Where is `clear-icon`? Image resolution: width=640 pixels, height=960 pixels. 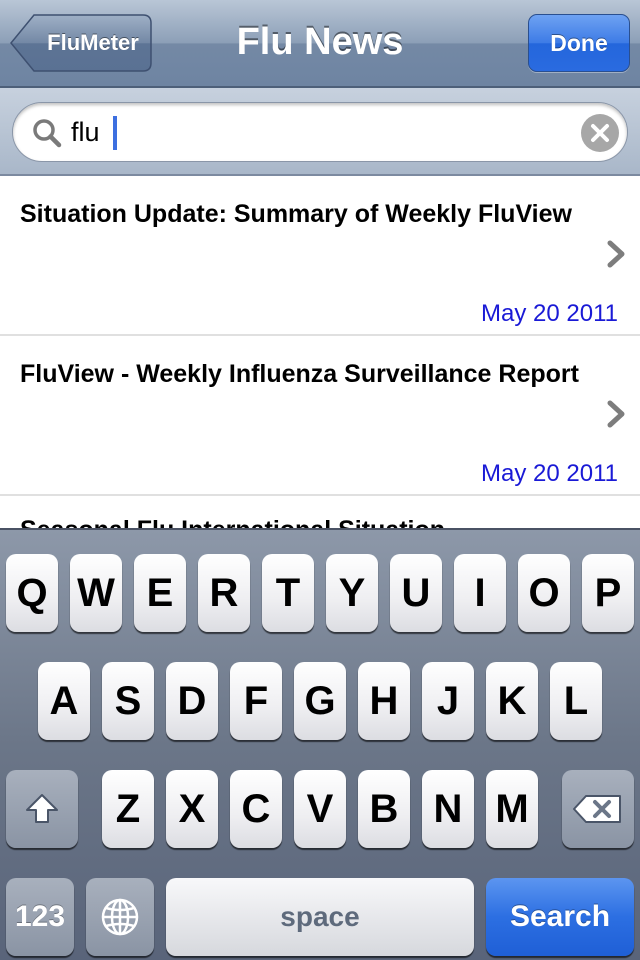
clear-icon is located at coordinates (600, 133).